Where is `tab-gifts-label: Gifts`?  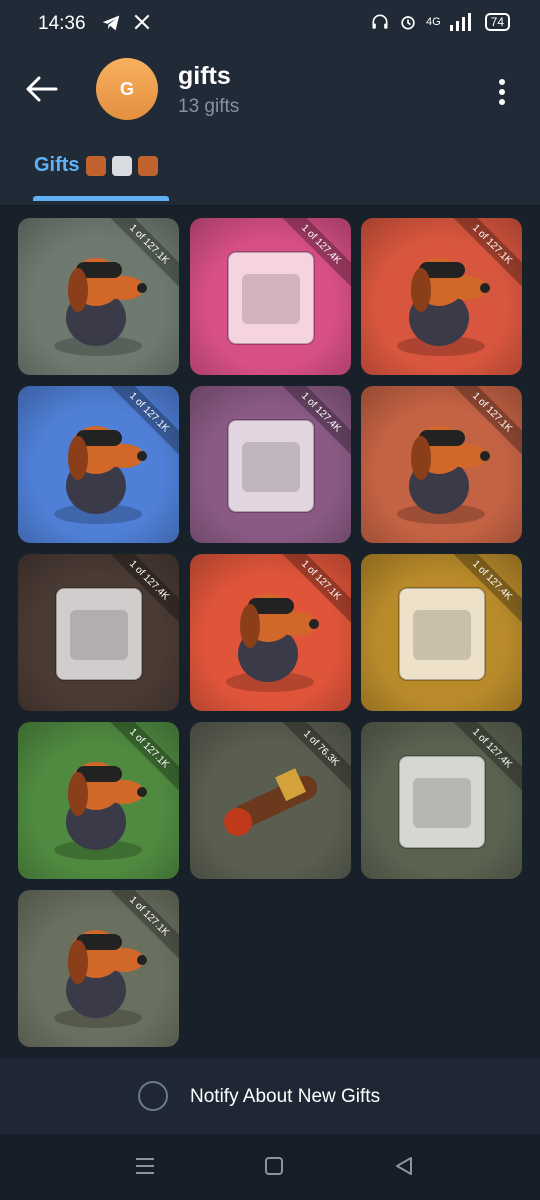 tab-gifts-label: Gifts is located at coordinates (57, 165).